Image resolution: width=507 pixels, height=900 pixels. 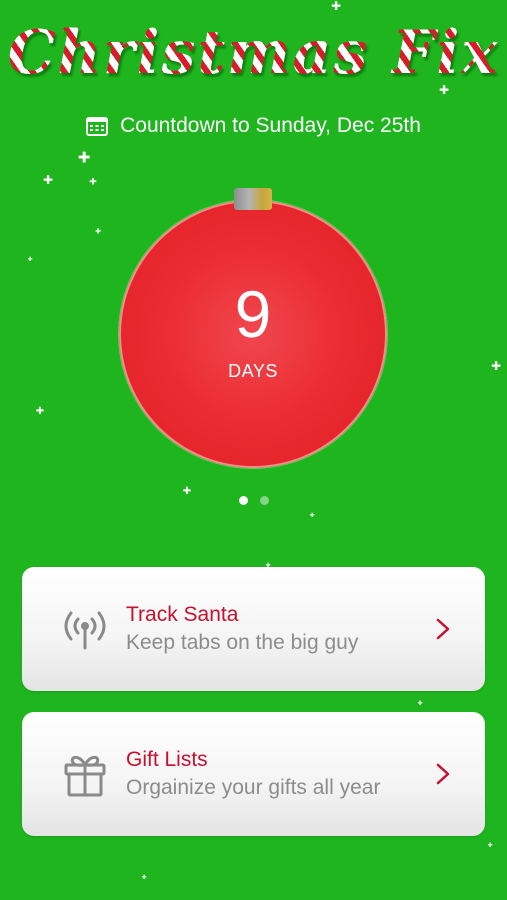 What do you see at coordinates (270, 125) in the screenshot?
I see `countdown-label: Countdown to Sunday, Dec 25th` at bounding box center [270, 125].